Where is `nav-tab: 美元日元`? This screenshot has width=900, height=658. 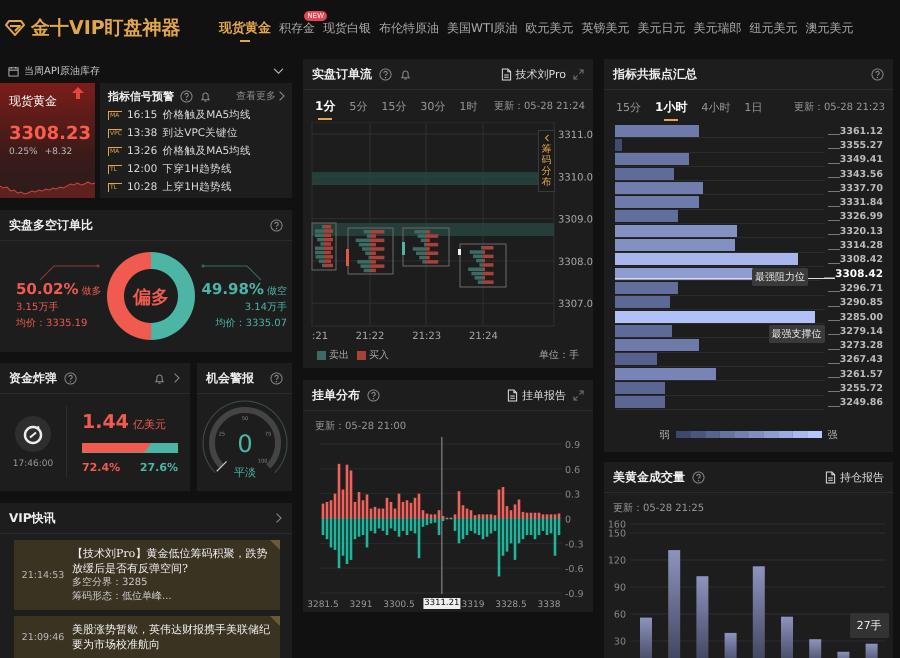 nav-tab: 美元日元 is located at coordinates (662, 28).